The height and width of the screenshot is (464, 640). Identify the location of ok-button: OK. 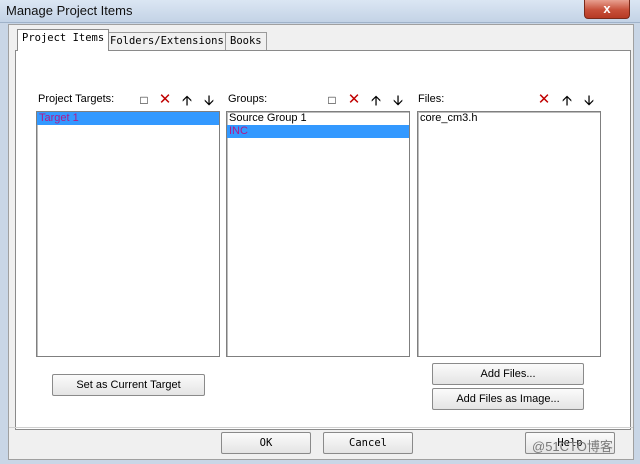
(266, 443).